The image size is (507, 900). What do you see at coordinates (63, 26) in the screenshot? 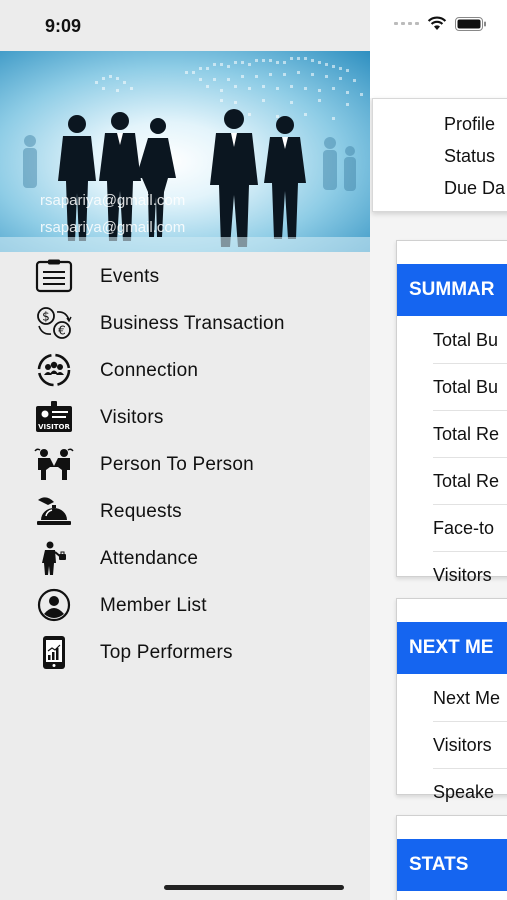
I see `status-time: 9:09` at bounding box center [63, 26].